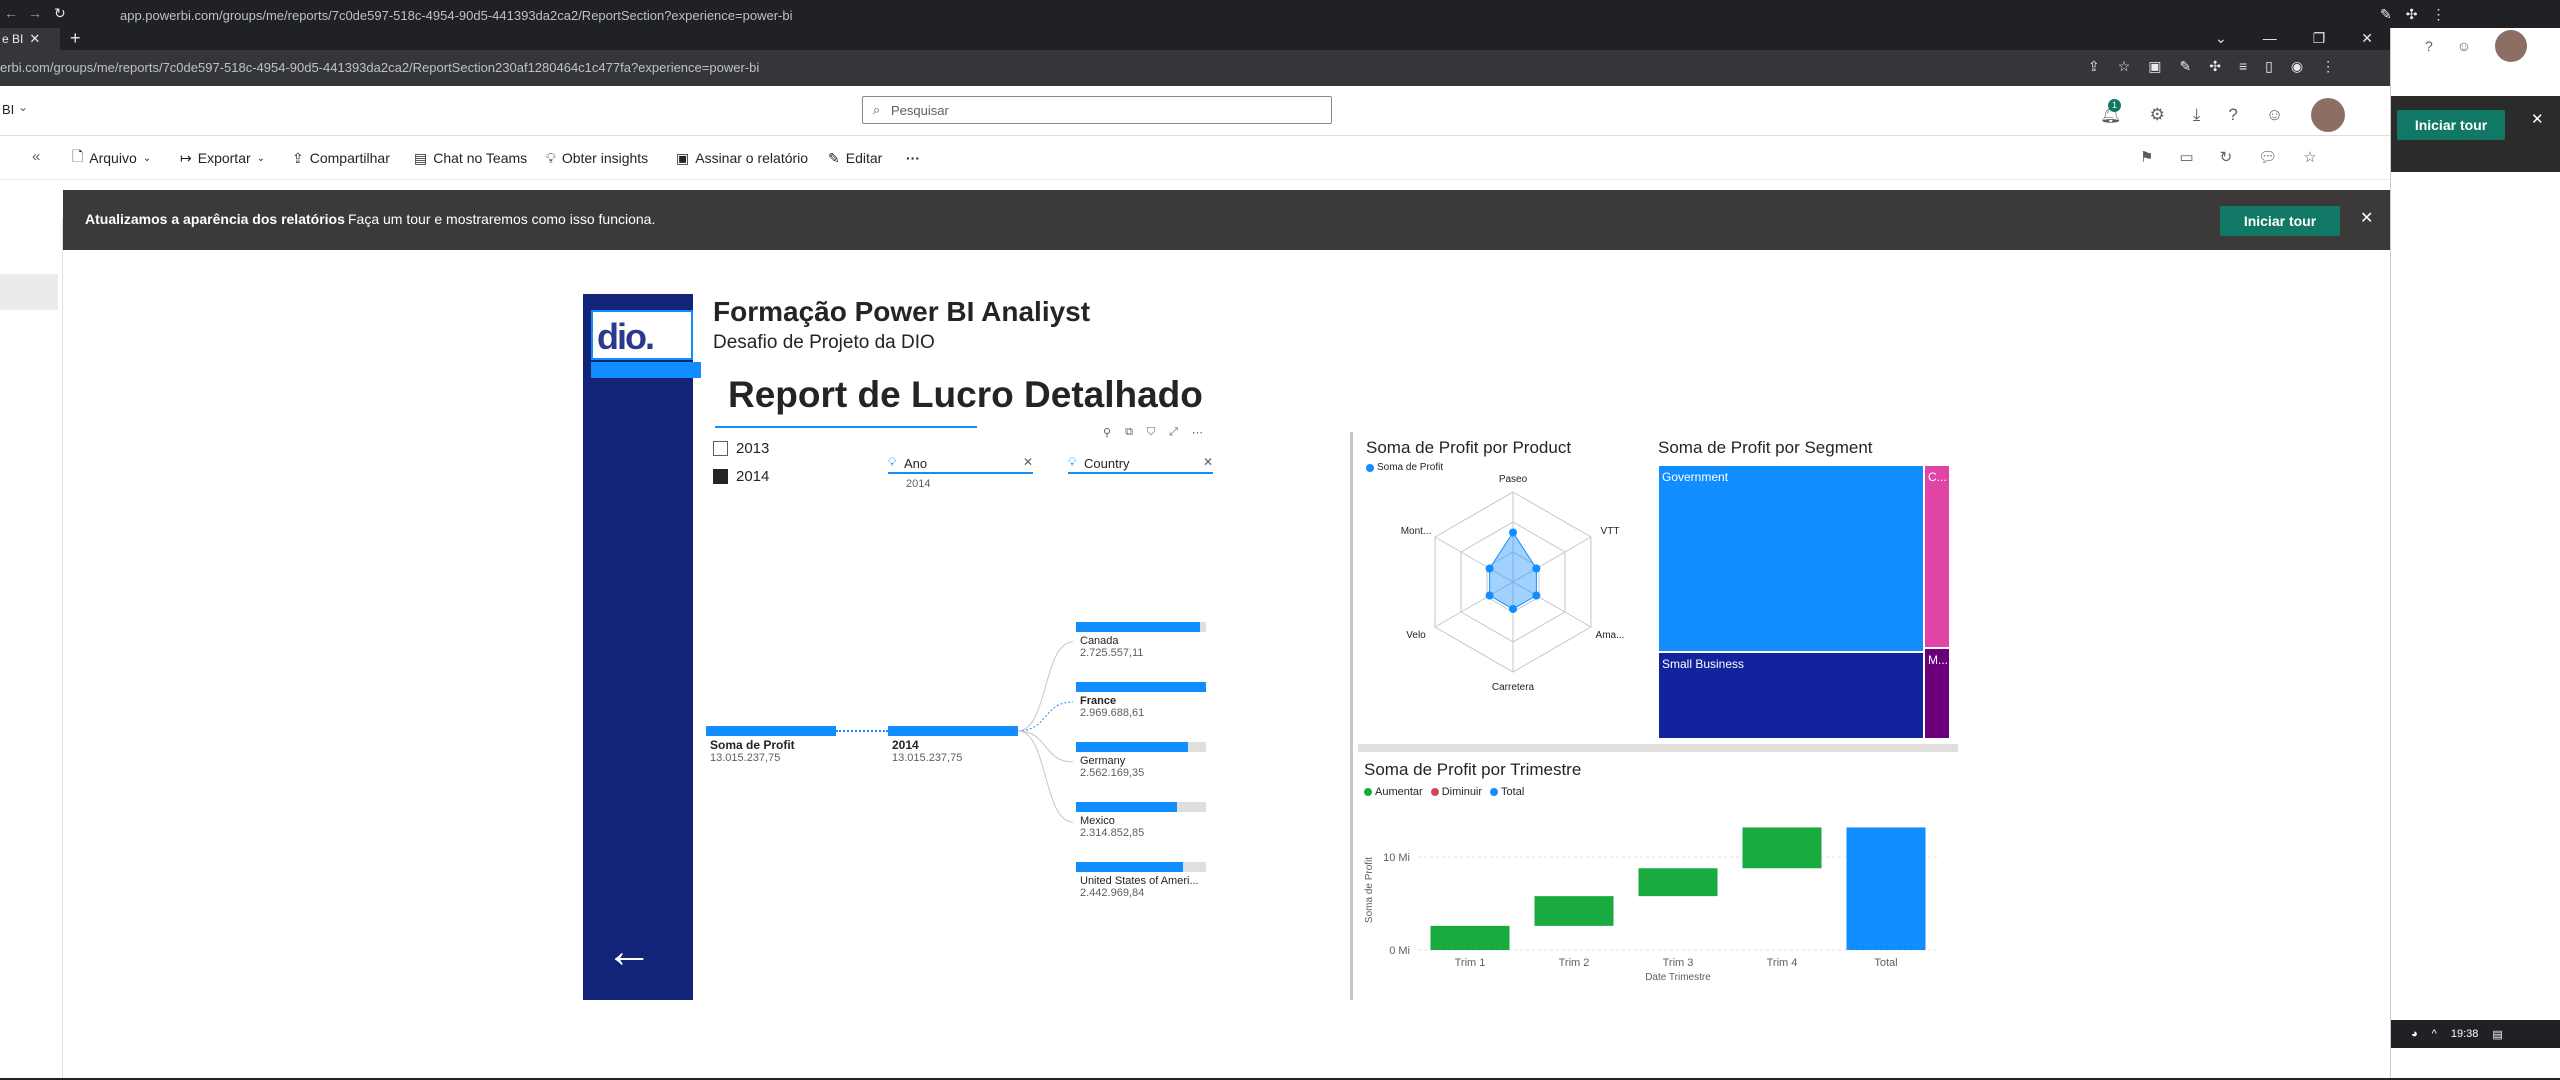  What do you see at coordinates (2154, 66) in the screenshot?
I see `extension-icon: ▣` at bounding box center [2154, 66].